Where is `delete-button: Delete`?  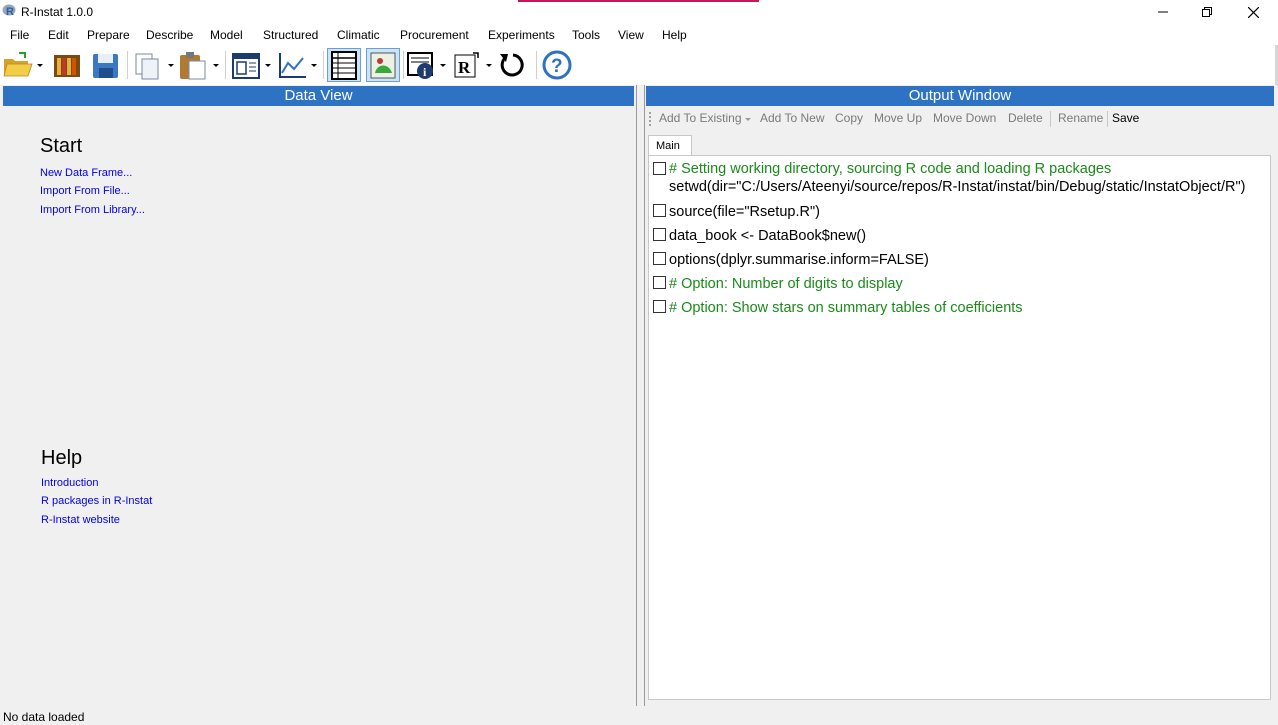
delete-button: Delete is located at coordinates (1025, 118).